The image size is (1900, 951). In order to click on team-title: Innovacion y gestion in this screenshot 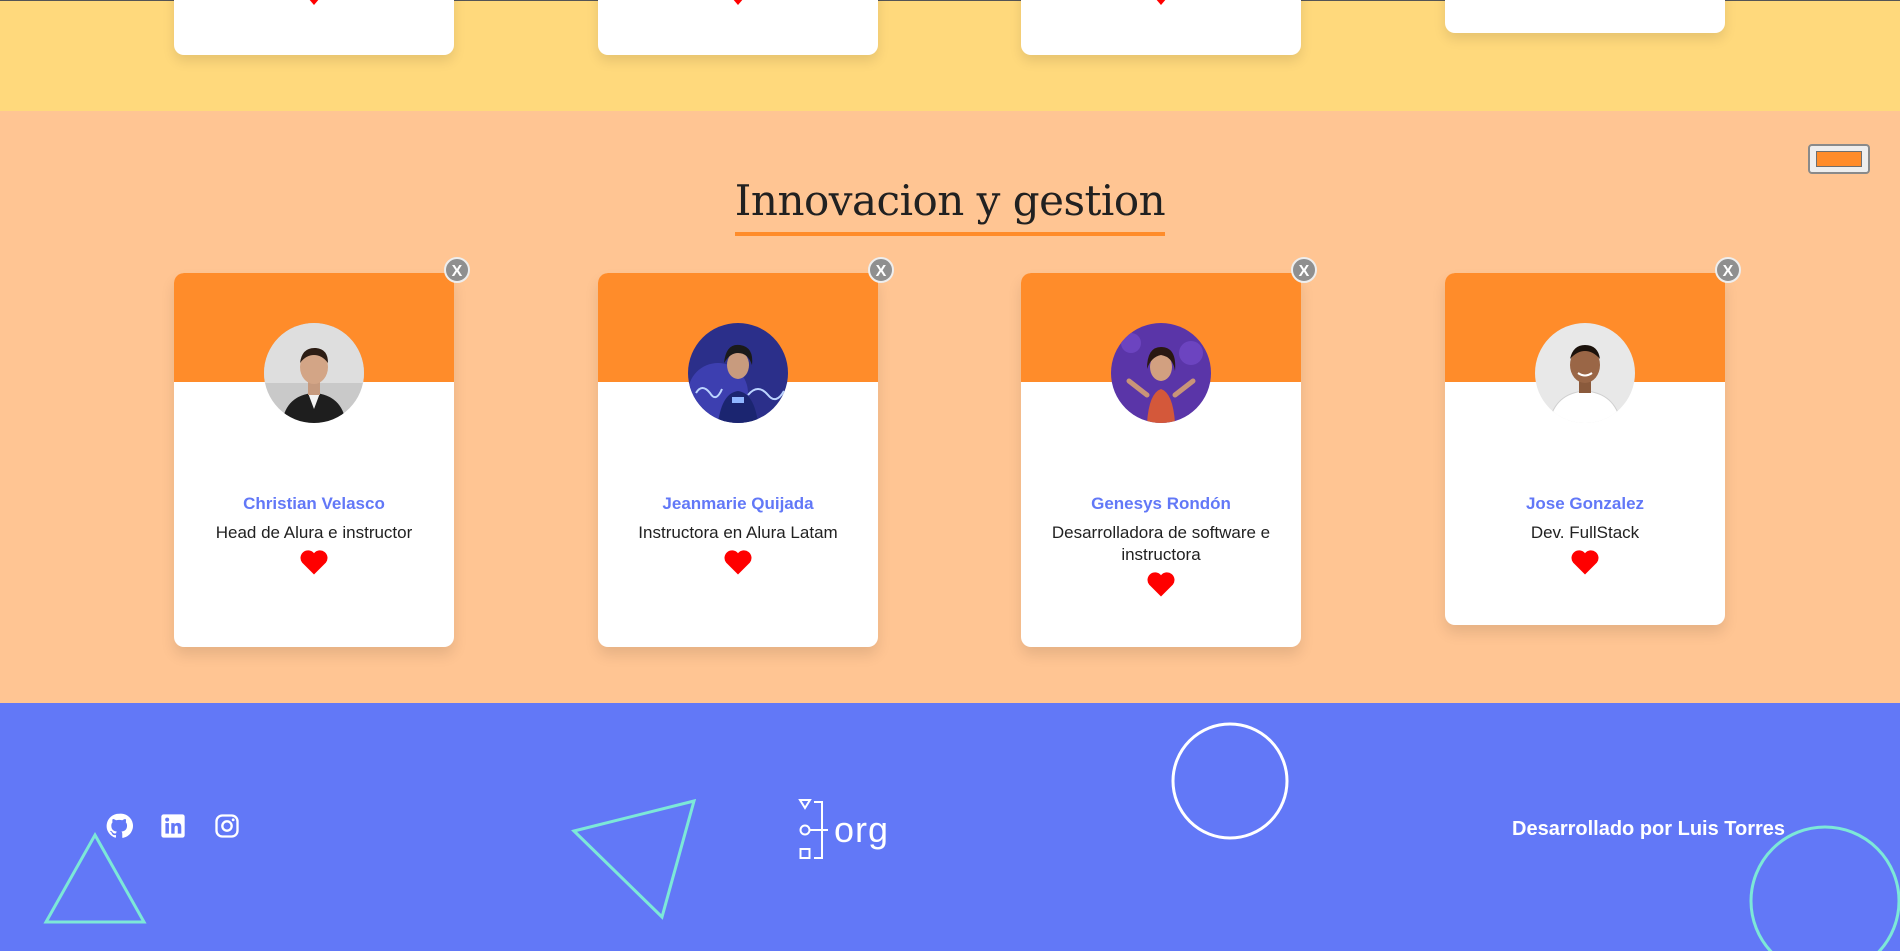, I will do `click(950, 206)`.